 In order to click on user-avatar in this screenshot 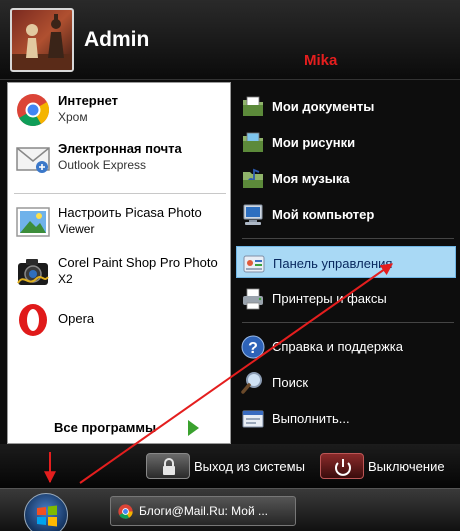, I will do `click(42, 40)`.